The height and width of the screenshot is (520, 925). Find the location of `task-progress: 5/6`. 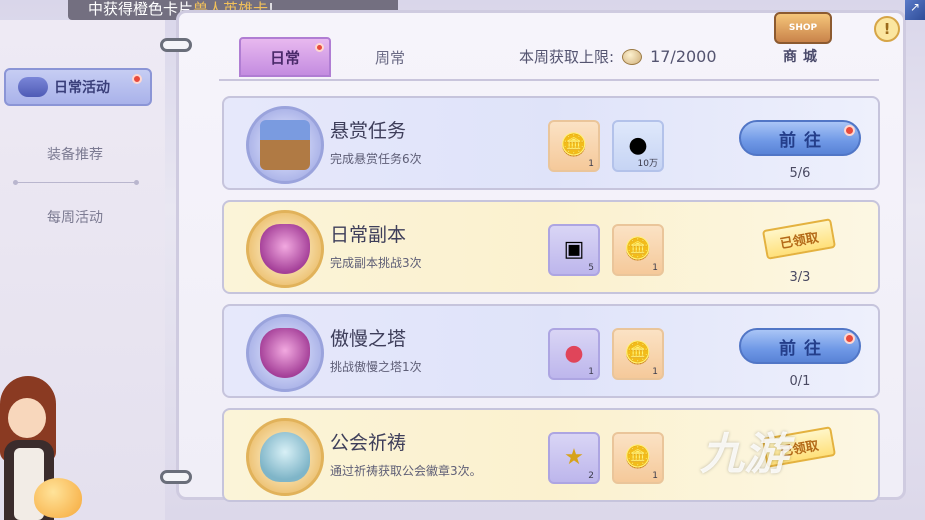

task-progress: 5/6 is located at coordinates (800, 173).